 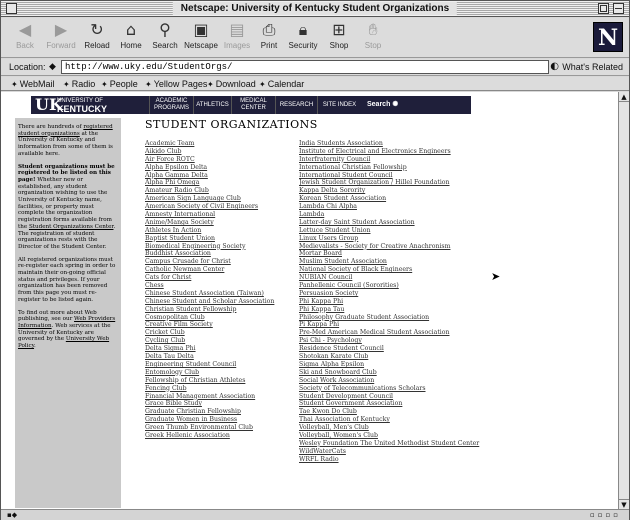 What do you see at coordinates (220, 223) in the screenshot?
I see `org-link: Anime/Manga Society` at bounding box center [220, 223].